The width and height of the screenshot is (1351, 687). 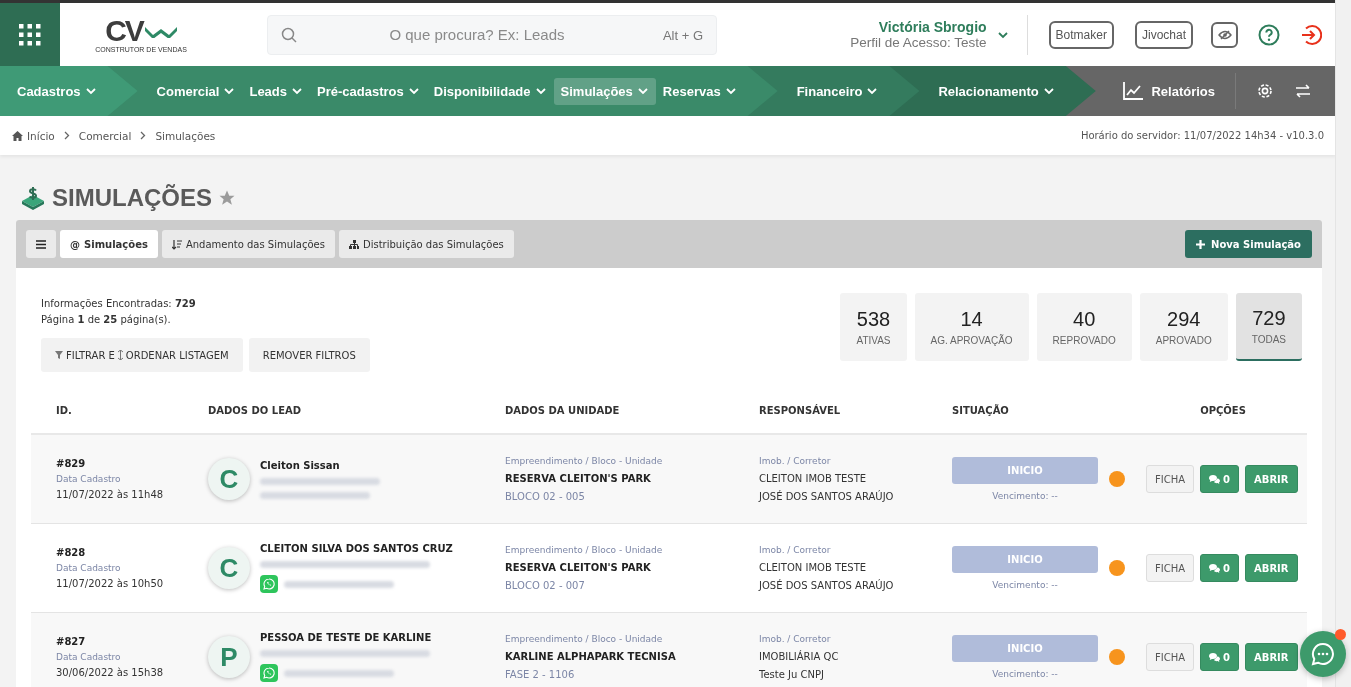 I want to click on header-button: Jivochat, so click(x=1163, y=34).